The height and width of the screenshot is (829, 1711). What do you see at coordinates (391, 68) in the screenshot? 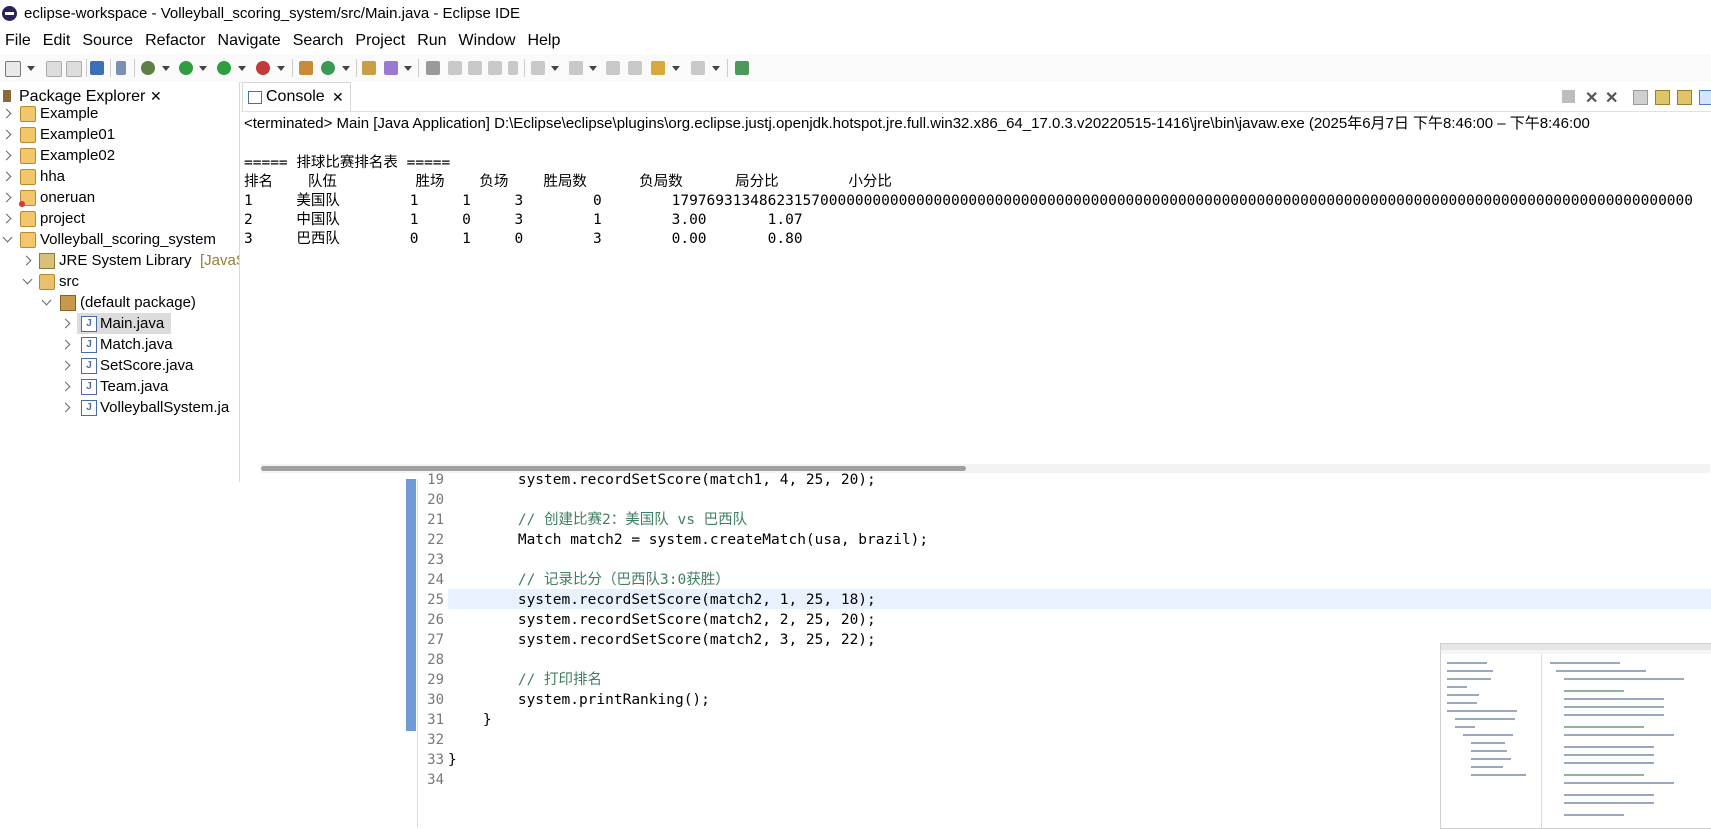
I see `search-icon` at bounding box center [391, 68].